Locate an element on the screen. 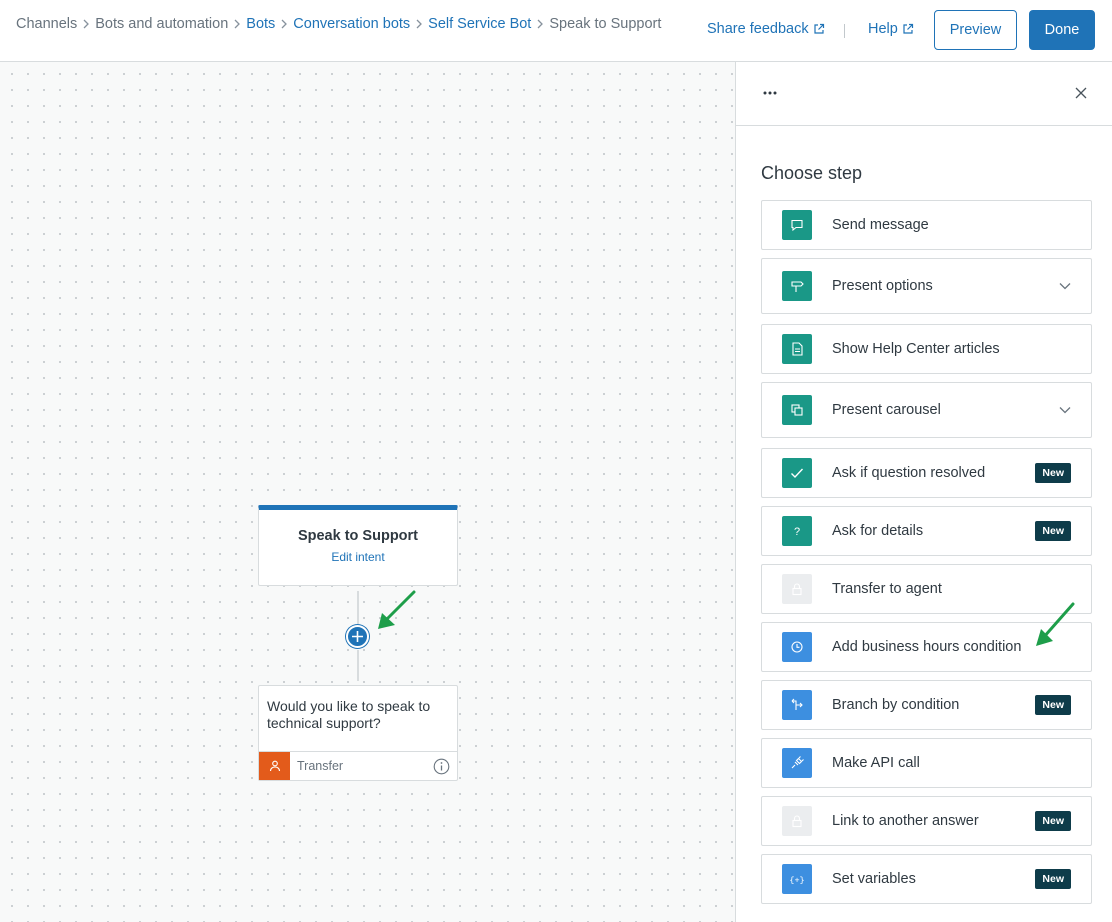 Image resolution: width=1112 pixels, height=922 pixels. option-send-message: Send message is located at coordinates (926, 225).